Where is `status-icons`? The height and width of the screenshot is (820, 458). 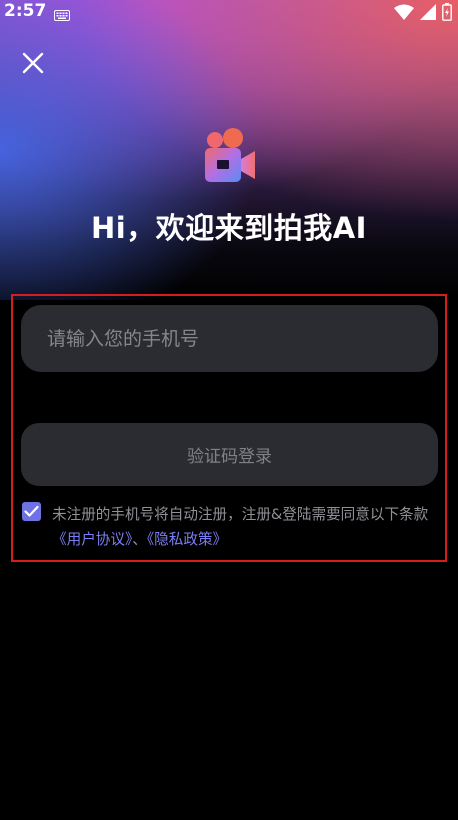
status-icons is located at coordinates (423, 14).